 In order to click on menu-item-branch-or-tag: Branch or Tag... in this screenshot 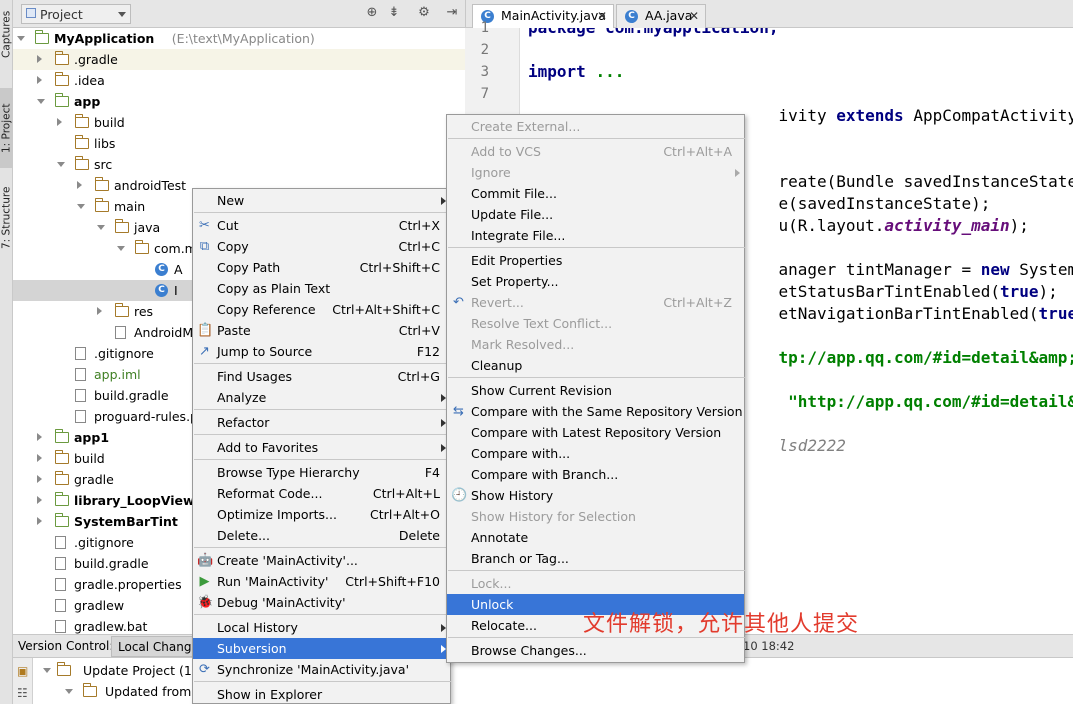, I will do `click(595, 558)`.